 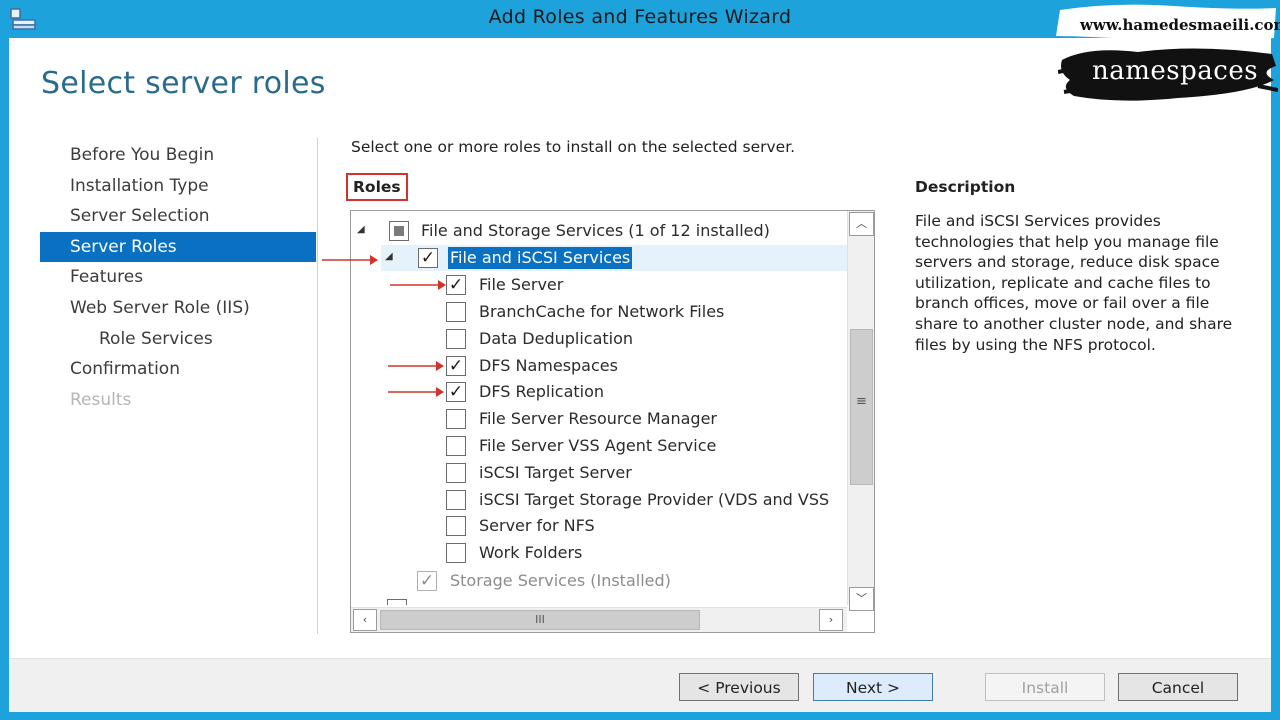 What do you see at coordinates (861, 599) in the screenshot?
I see `chevron-down-icon: ﹀` at bounding box center [861, 599].